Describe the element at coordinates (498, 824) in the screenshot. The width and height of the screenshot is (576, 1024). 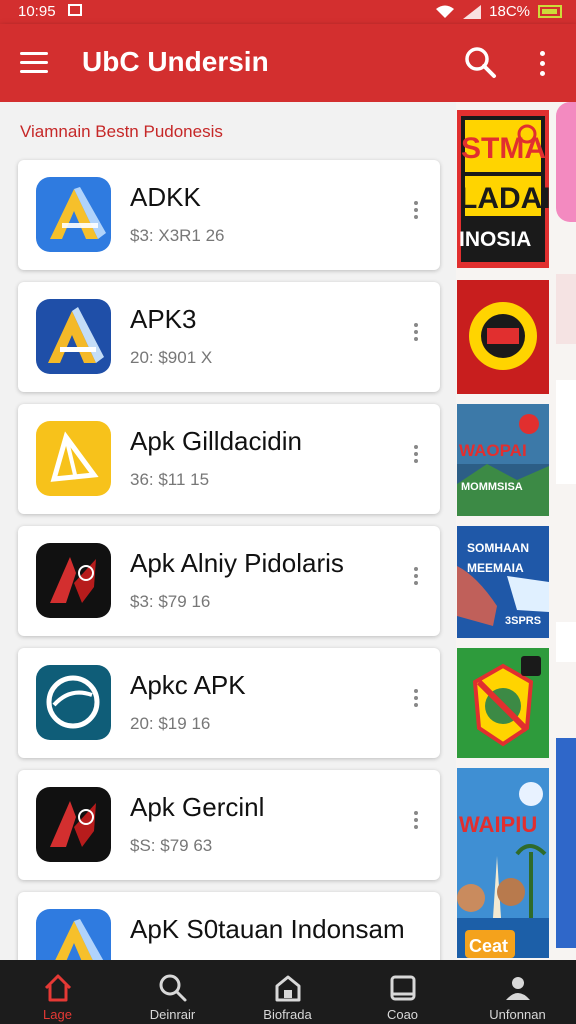
I see `banner-text: WAIPIU` at that location.